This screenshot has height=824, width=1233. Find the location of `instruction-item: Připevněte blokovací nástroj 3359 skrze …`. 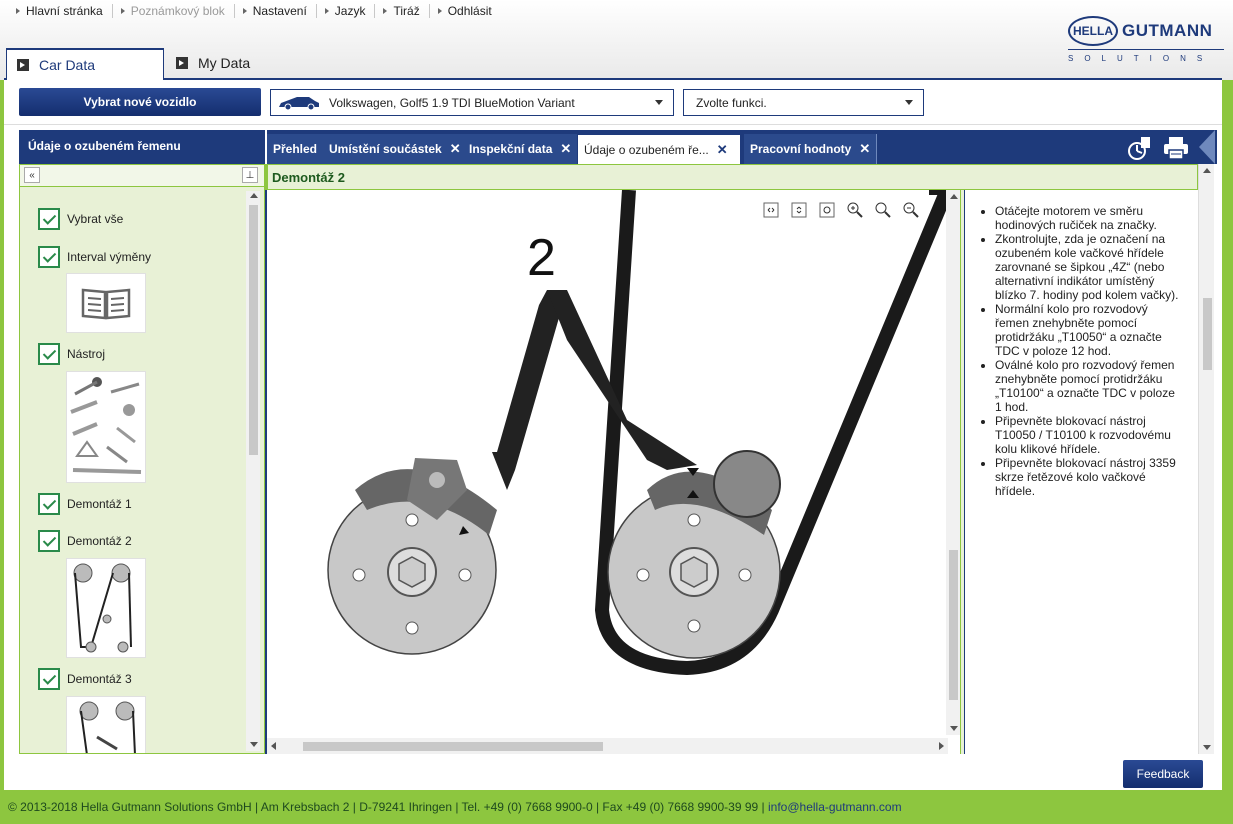

instruction-item: Připevněte blokovací nástroj 3359 skrze … is located at coordinates (1087, 477).